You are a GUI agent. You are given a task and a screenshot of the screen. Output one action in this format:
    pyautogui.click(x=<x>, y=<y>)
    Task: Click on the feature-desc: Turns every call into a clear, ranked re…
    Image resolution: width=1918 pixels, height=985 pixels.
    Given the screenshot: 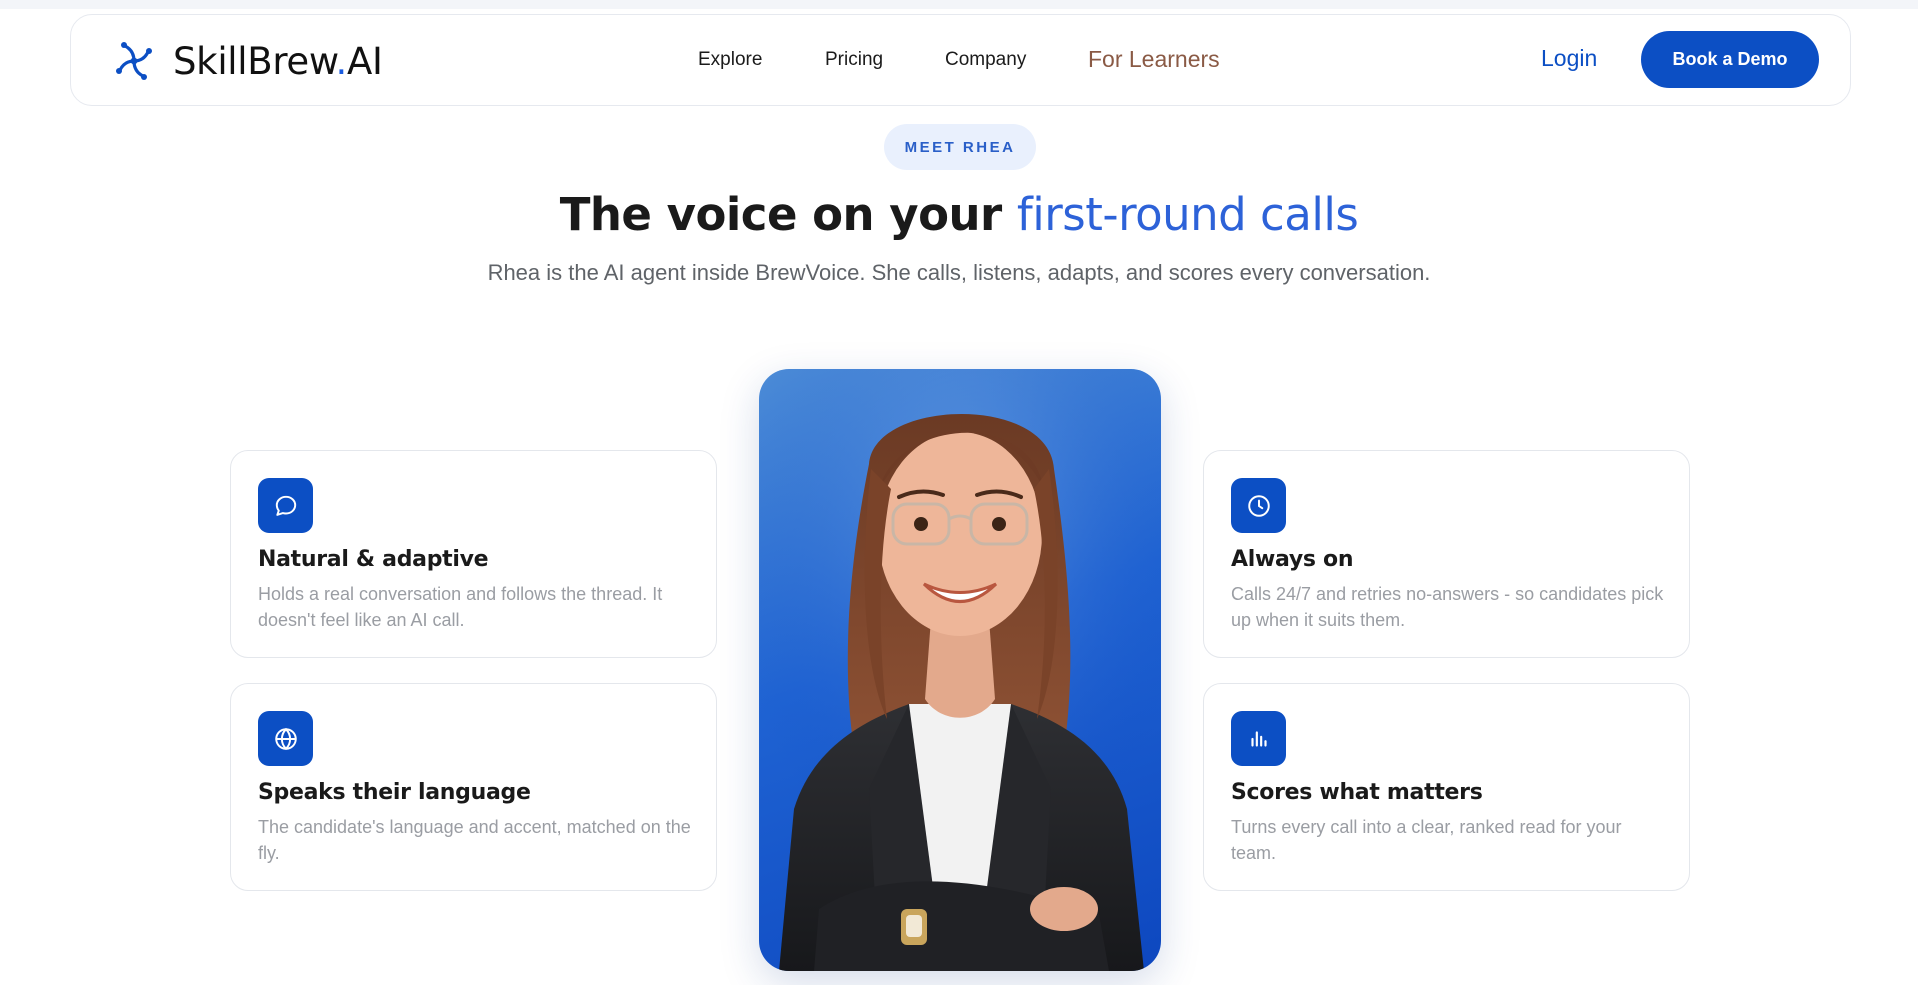 What is the action you would take?
    pyautogui.click(x=1426, y=840)
    